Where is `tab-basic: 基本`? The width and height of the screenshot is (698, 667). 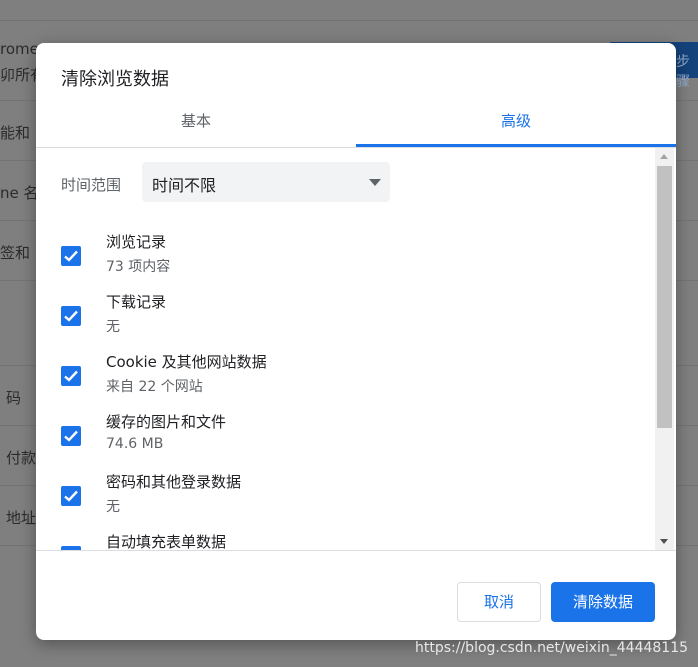 tab-basic: 基本 is located at coordinates (196, 124).